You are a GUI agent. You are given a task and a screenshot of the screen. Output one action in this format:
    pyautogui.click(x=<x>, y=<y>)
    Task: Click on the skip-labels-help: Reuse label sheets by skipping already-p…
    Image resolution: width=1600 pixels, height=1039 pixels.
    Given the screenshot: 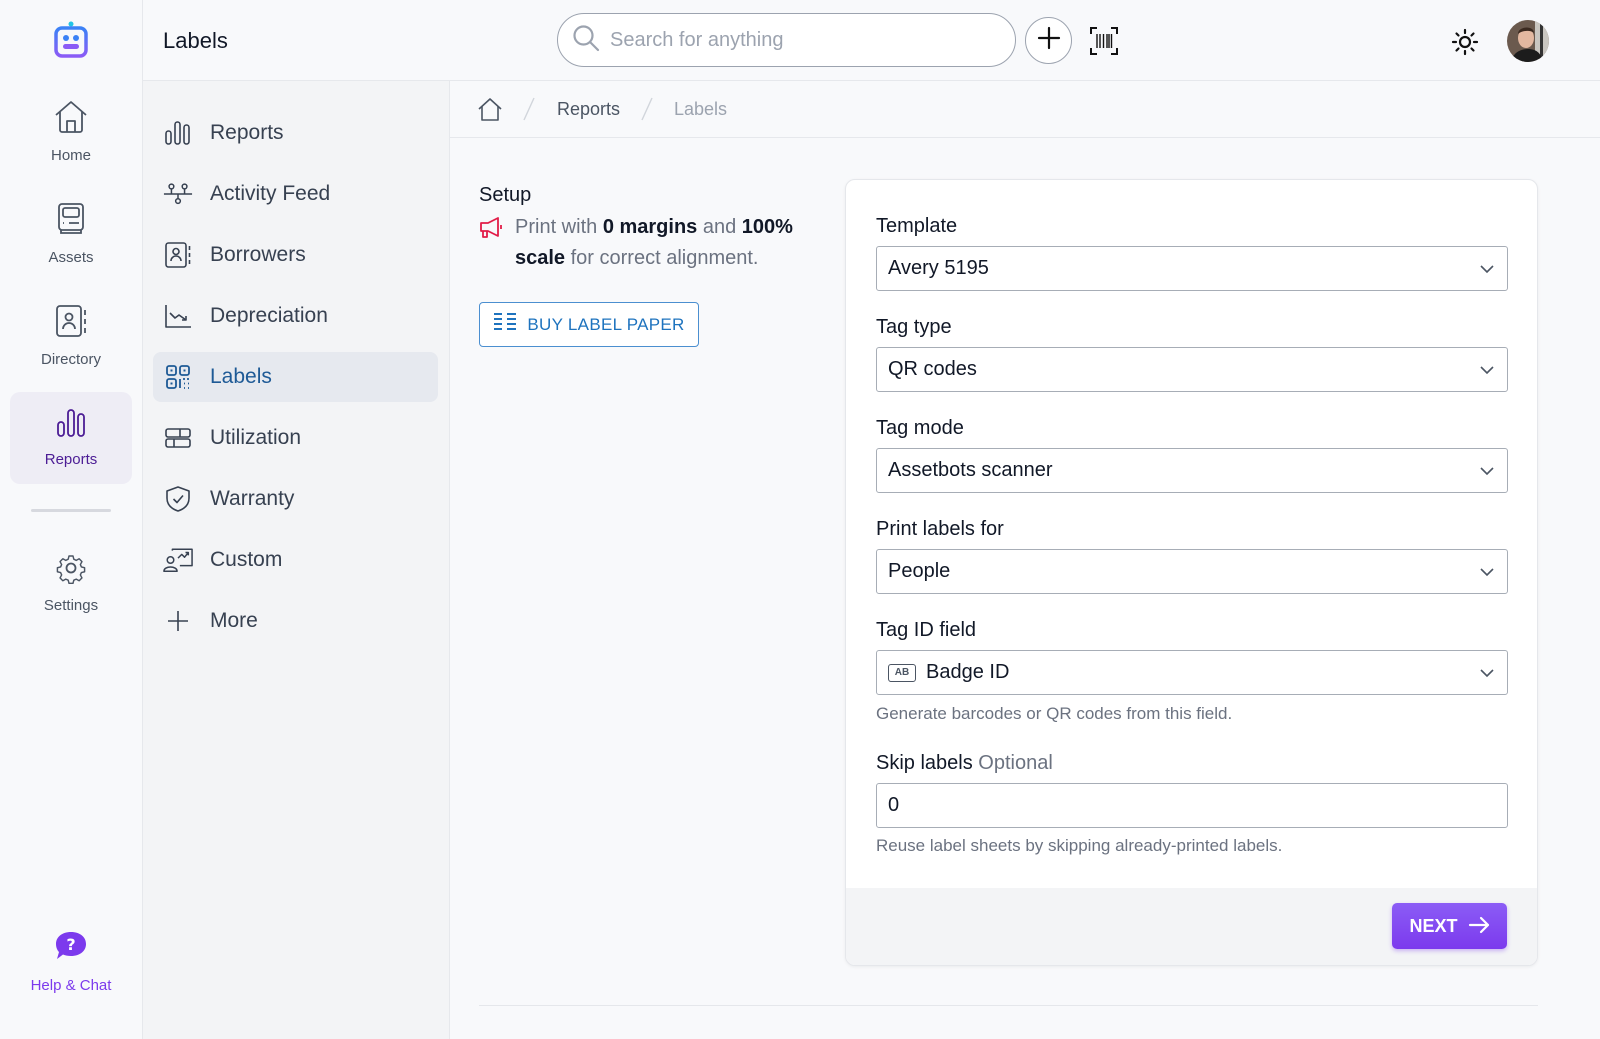 What is the action you would take?
    pyautogui.click(x=1079, y=845)
    